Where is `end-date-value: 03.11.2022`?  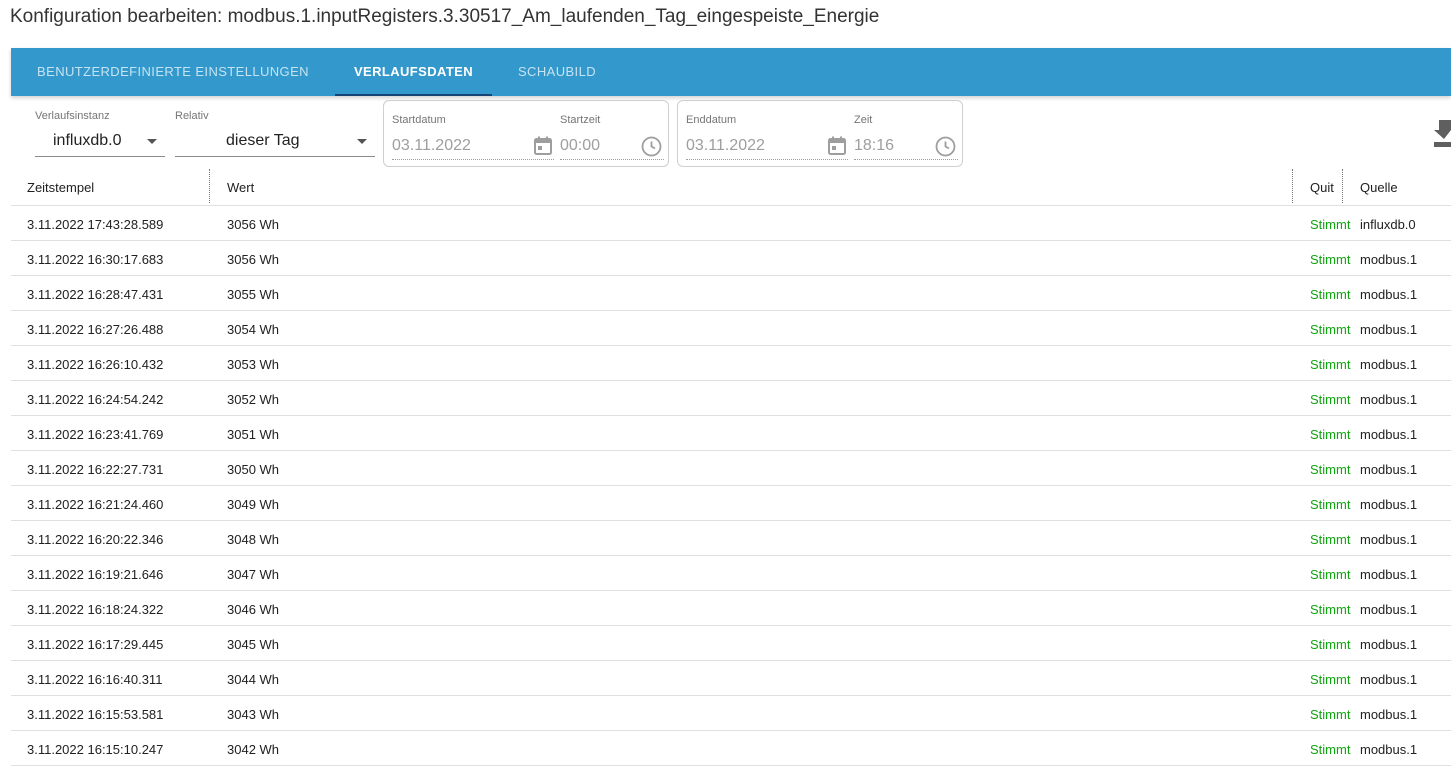
end-date-value: 03.11.2022 is located at coordinates (725, 145).